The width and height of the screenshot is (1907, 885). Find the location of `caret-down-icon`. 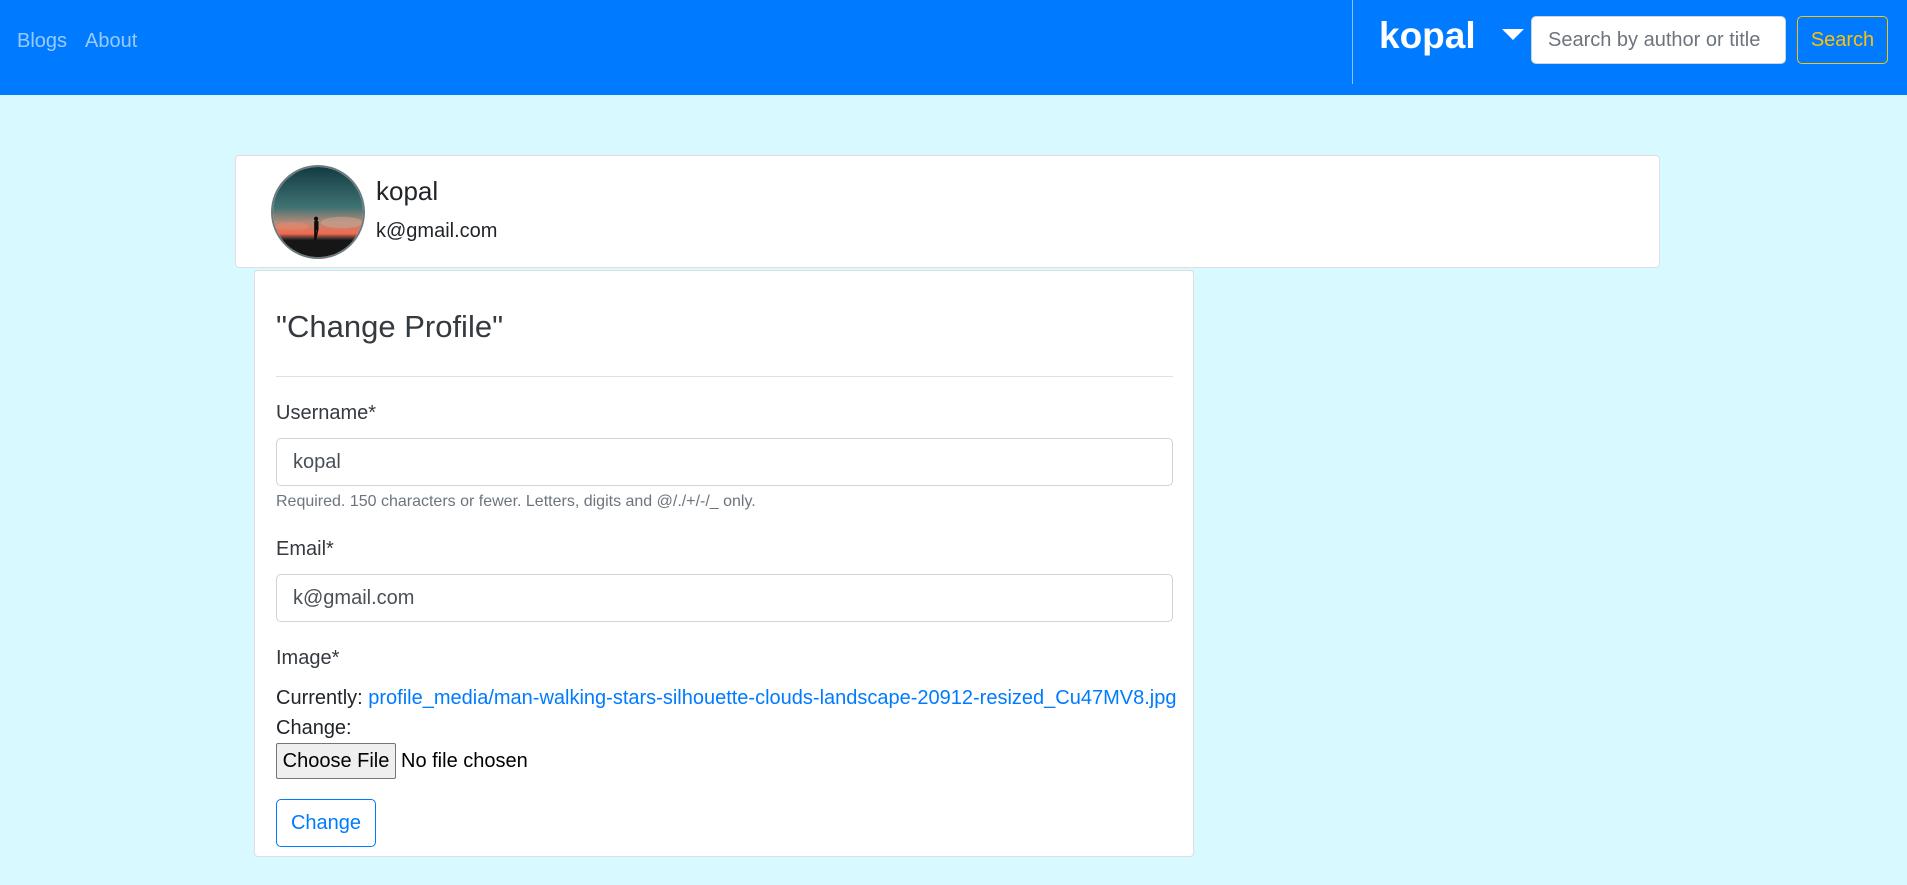

caret-down-icon is located at coordinates (1512, 34).